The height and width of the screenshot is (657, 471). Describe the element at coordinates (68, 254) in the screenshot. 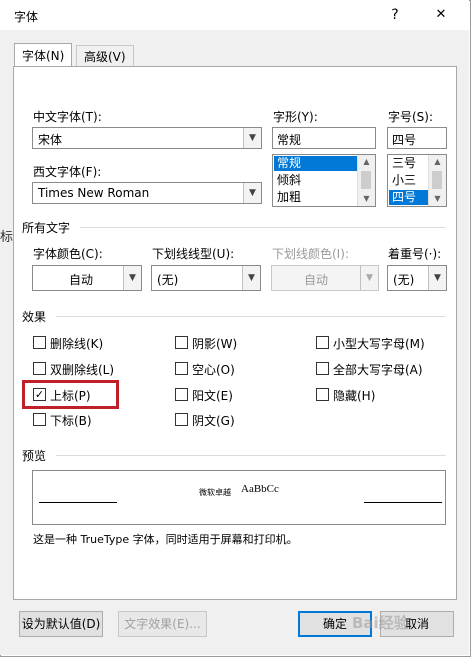

I see `font-color-label: 字体颜色(C):` at that location.